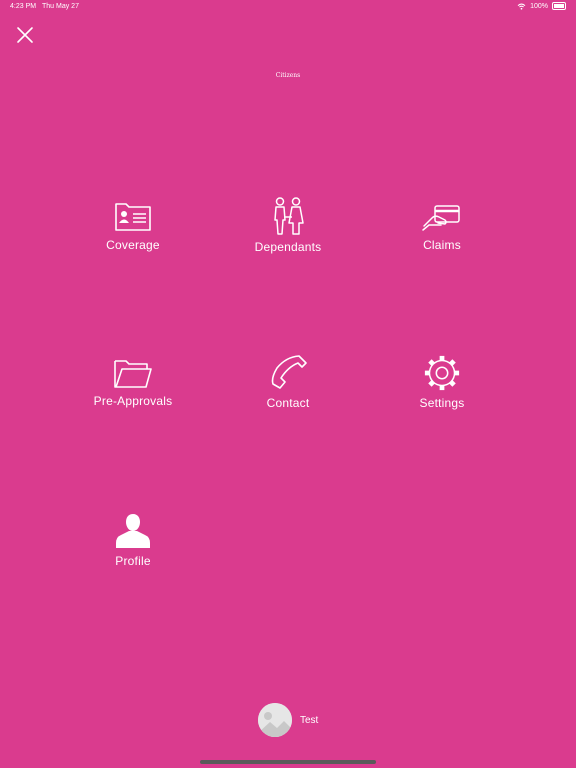  I want to click on claims-menu-item: Claims, so click(442, 226).